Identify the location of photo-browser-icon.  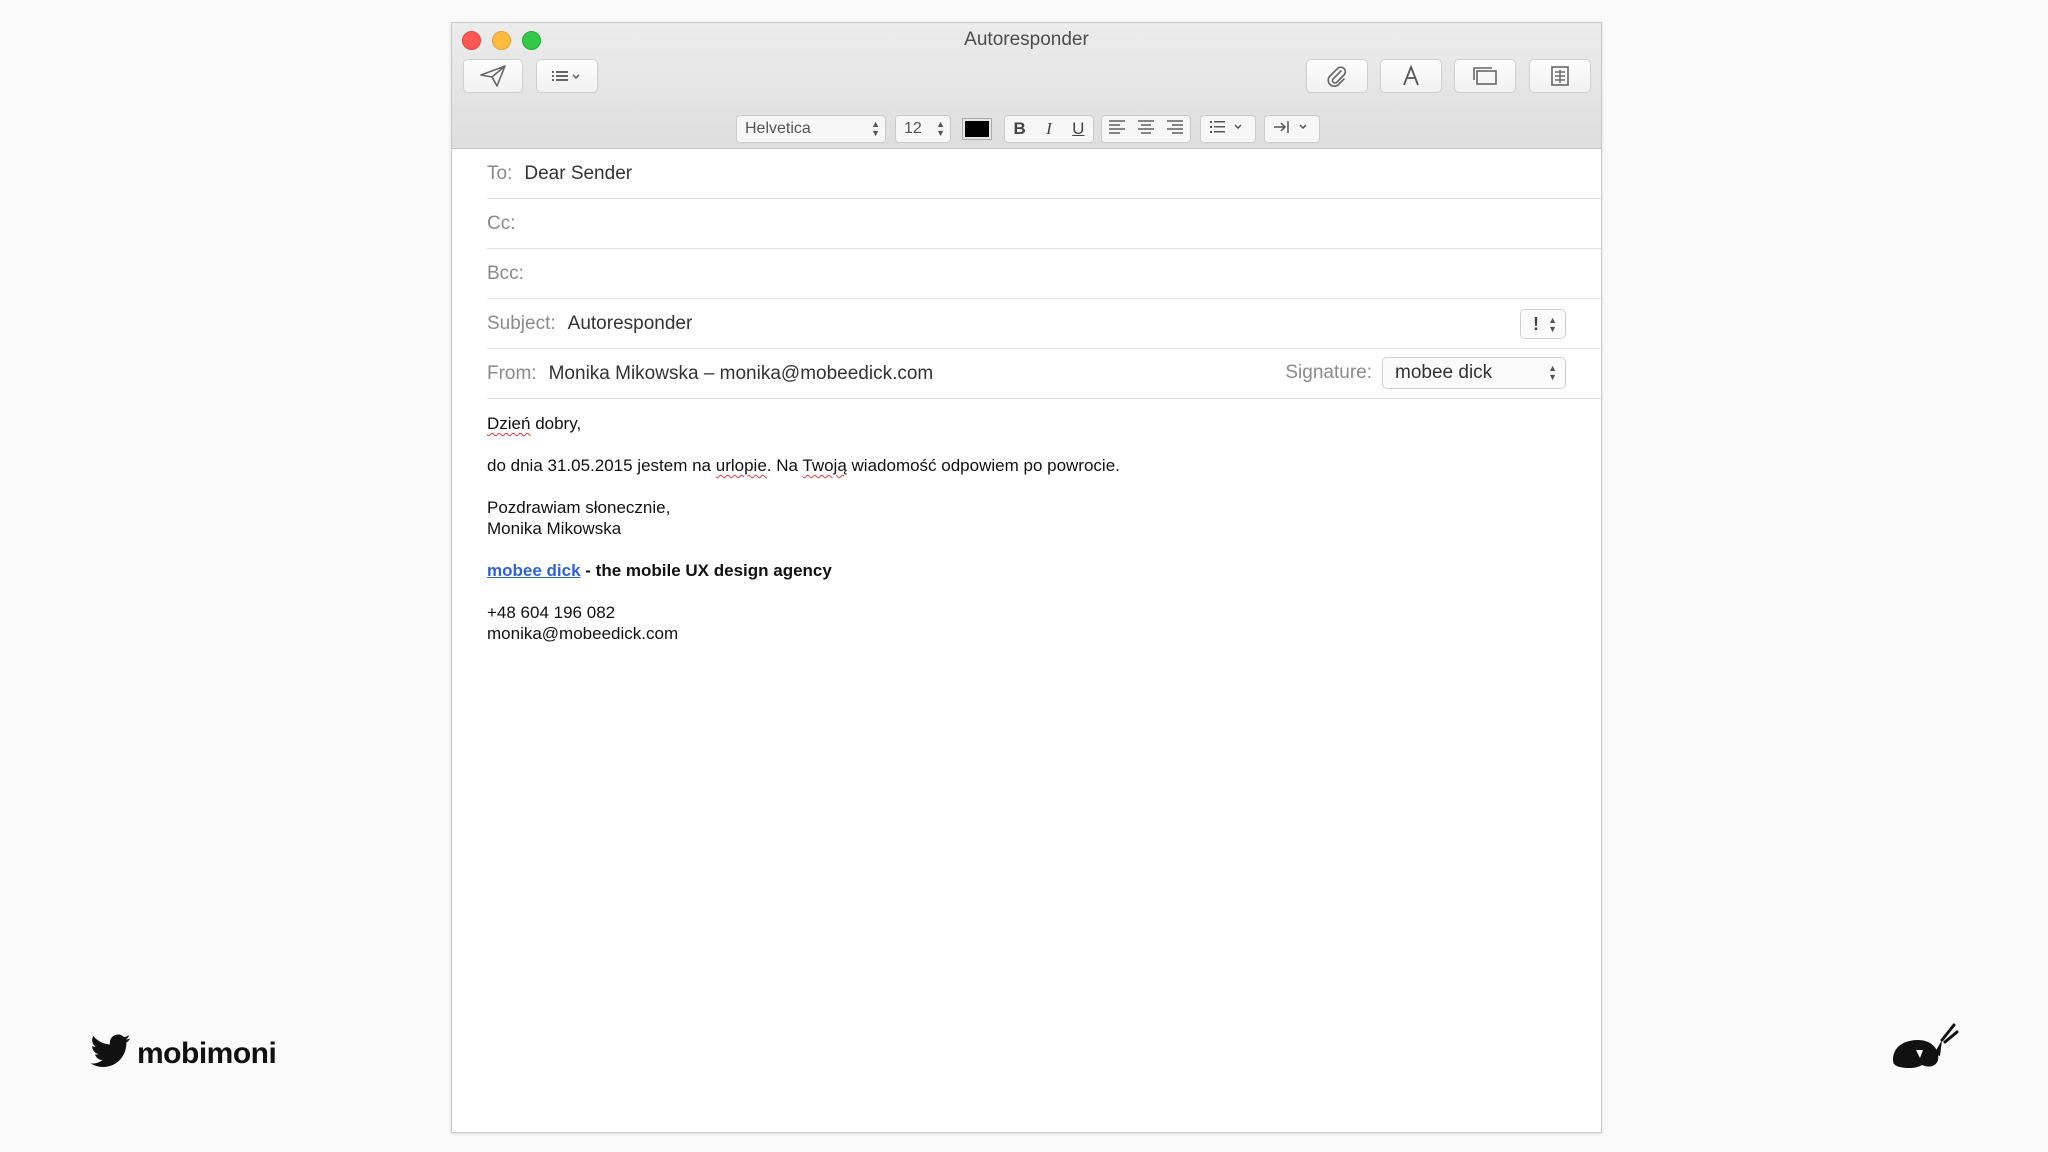
(1485, 76).